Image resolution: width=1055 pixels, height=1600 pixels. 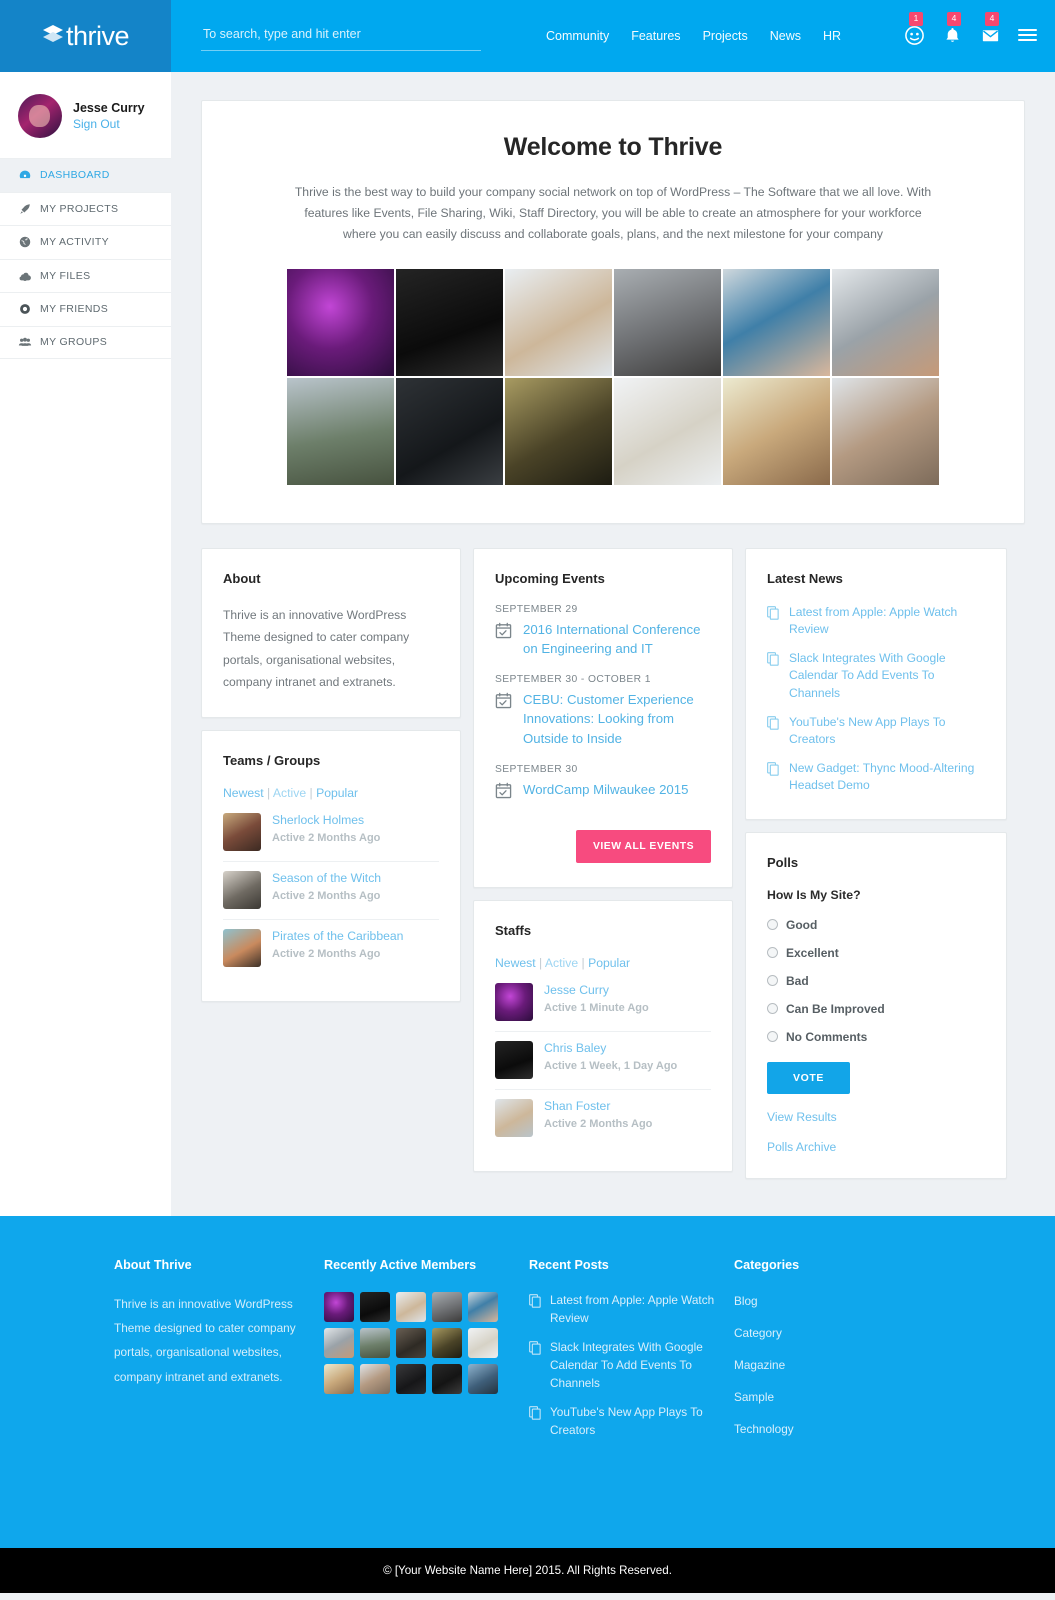 I want to click on view-all-events-button: VIEW ALL EVENTS, so click(x=643, y=846).